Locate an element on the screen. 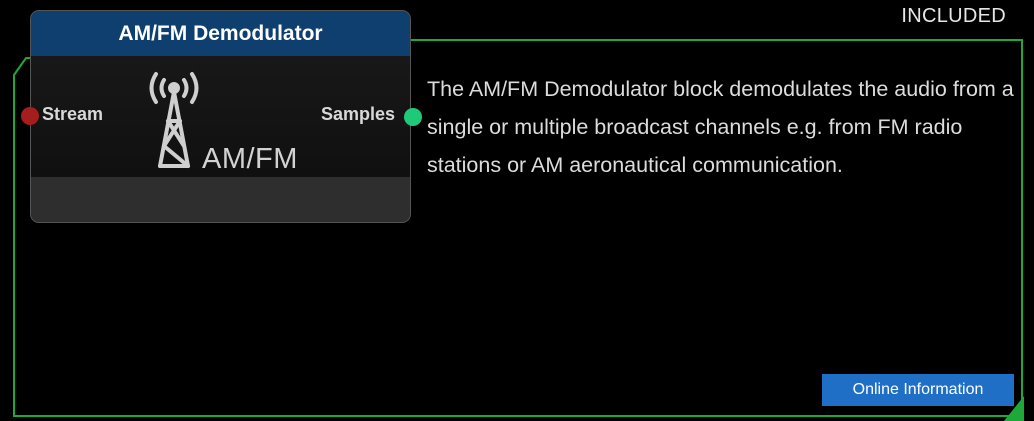 Image resolution: width=1034 pixels, height=421 pixels. included-badge: INCLUDED is located at coordinates (953, 16).